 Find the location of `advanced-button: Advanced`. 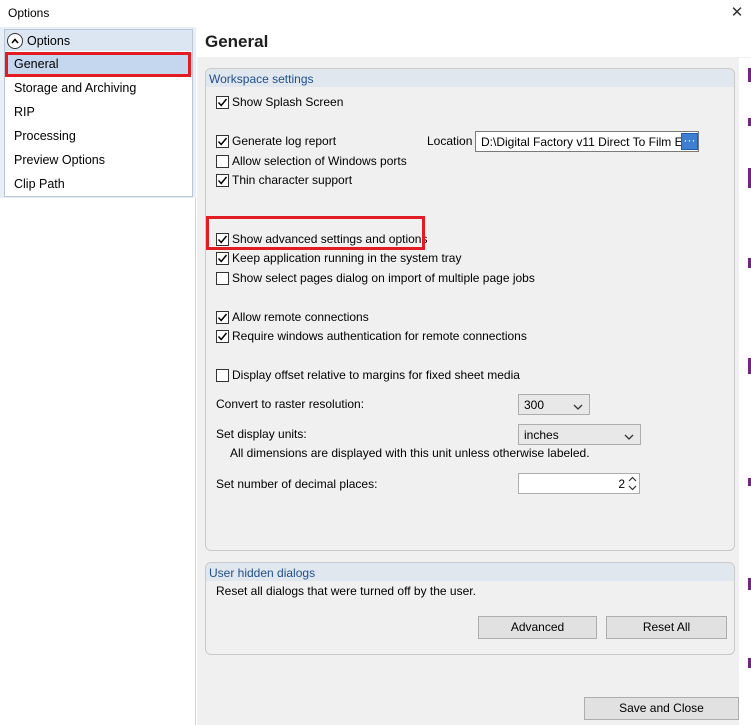

advanced-button: Advanced is located at coordinates (537, 627).